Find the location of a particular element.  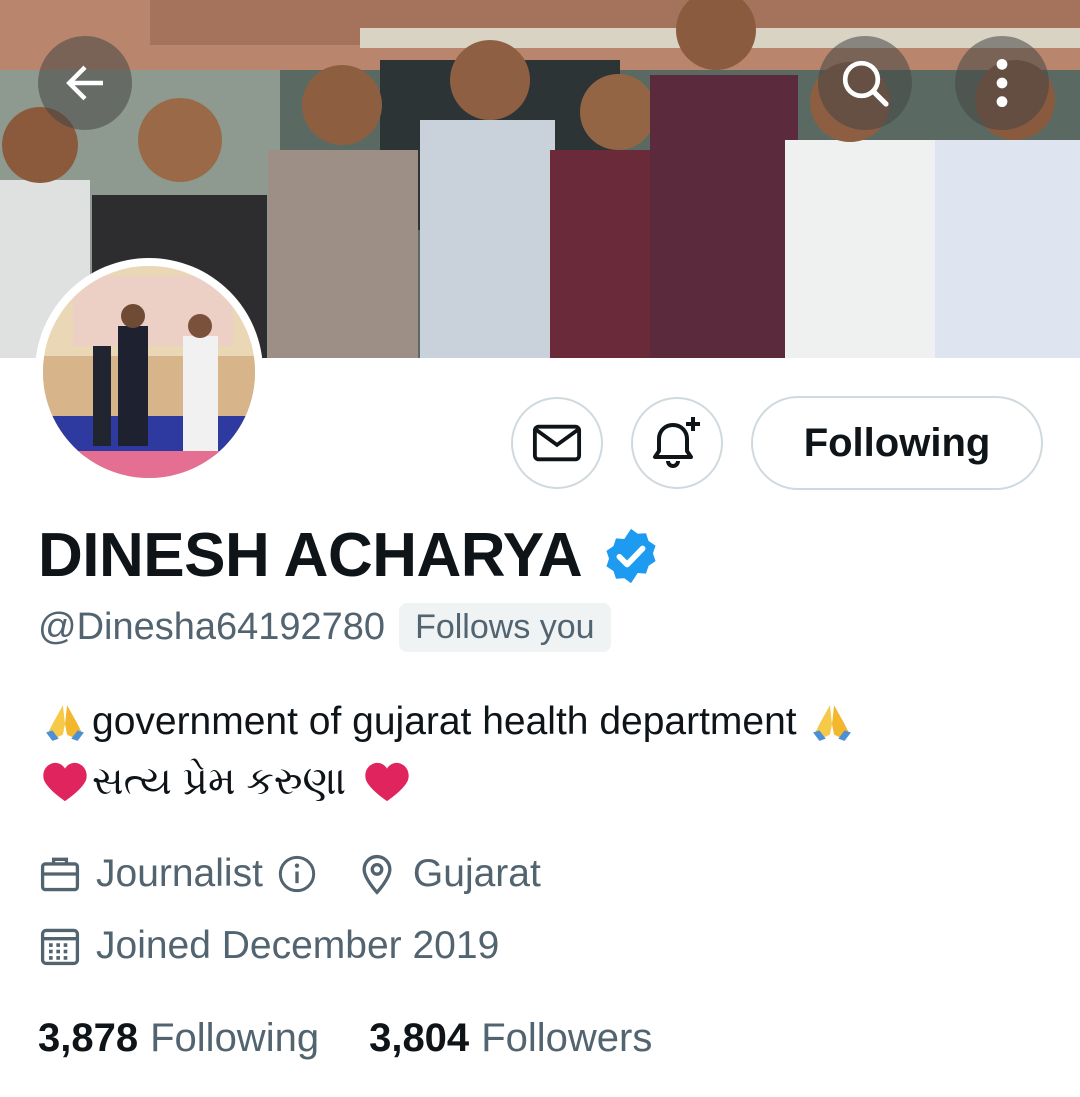

handle-row: @Dinesha64192780 Follows you is located at coordinates (324, 627).